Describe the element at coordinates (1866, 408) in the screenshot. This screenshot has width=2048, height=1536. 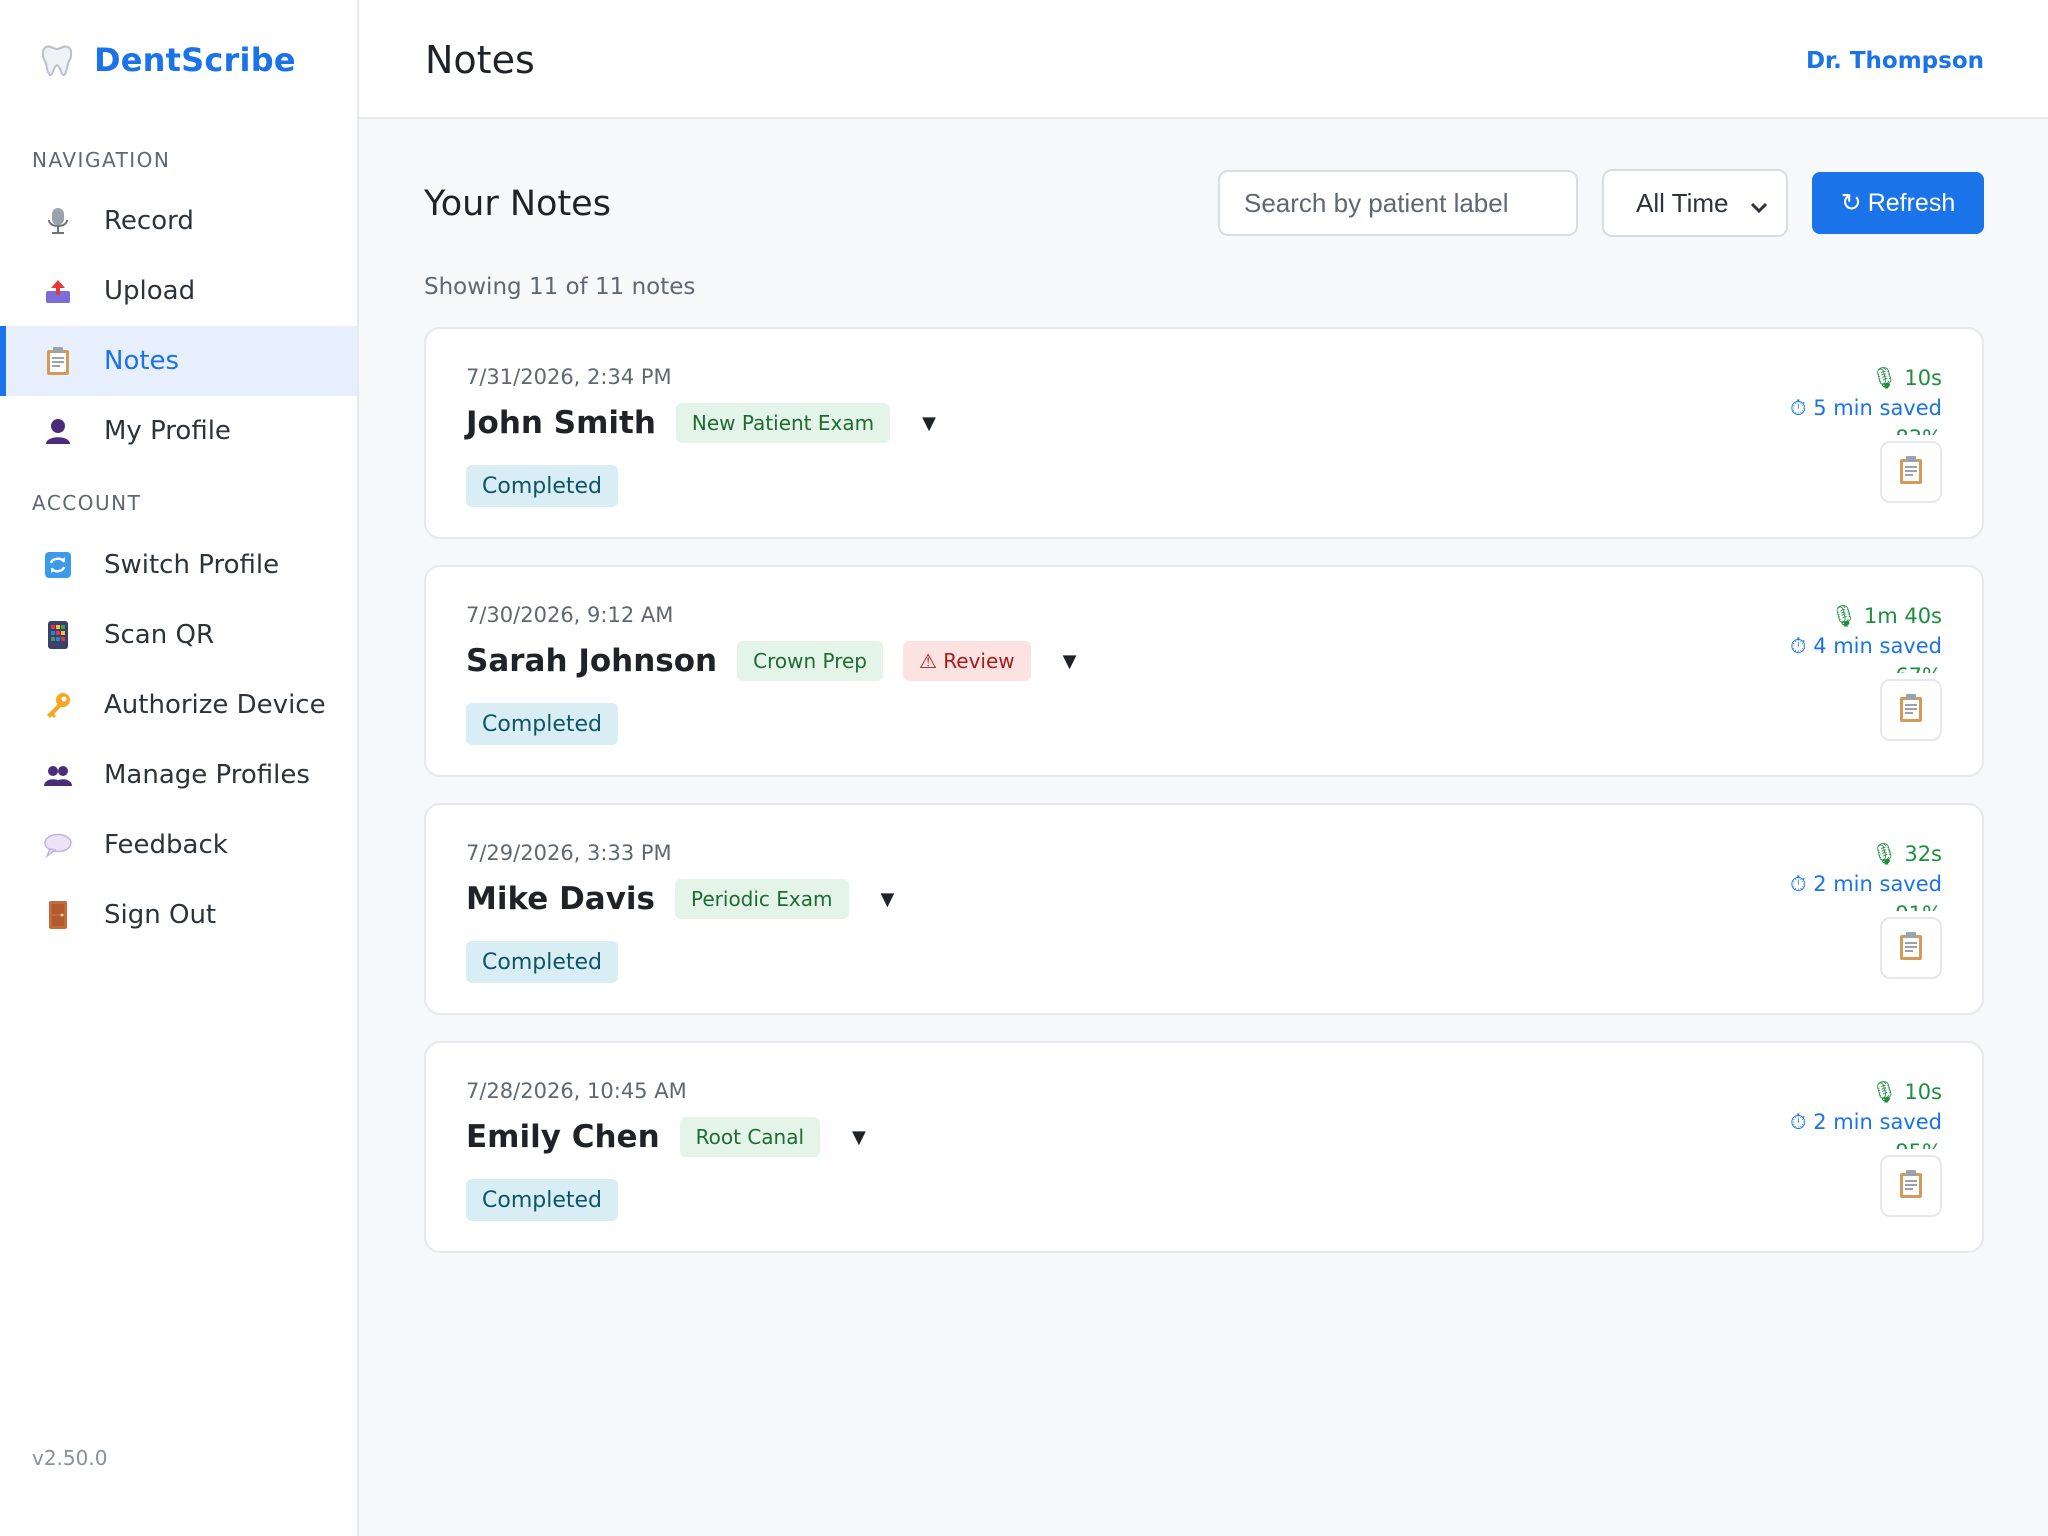
I see `time-saved: ⏱ 5 min saved` at that location.